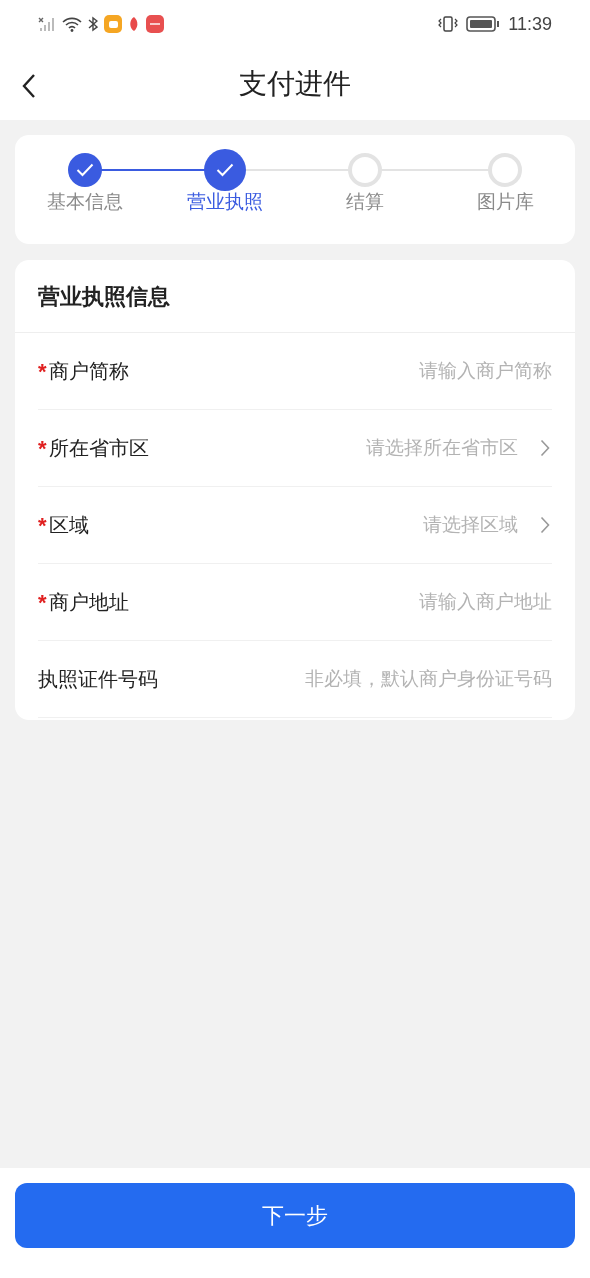 This screenshot has height=1278, width=590. I want to click on vibrate-icon, so click(448, 24).